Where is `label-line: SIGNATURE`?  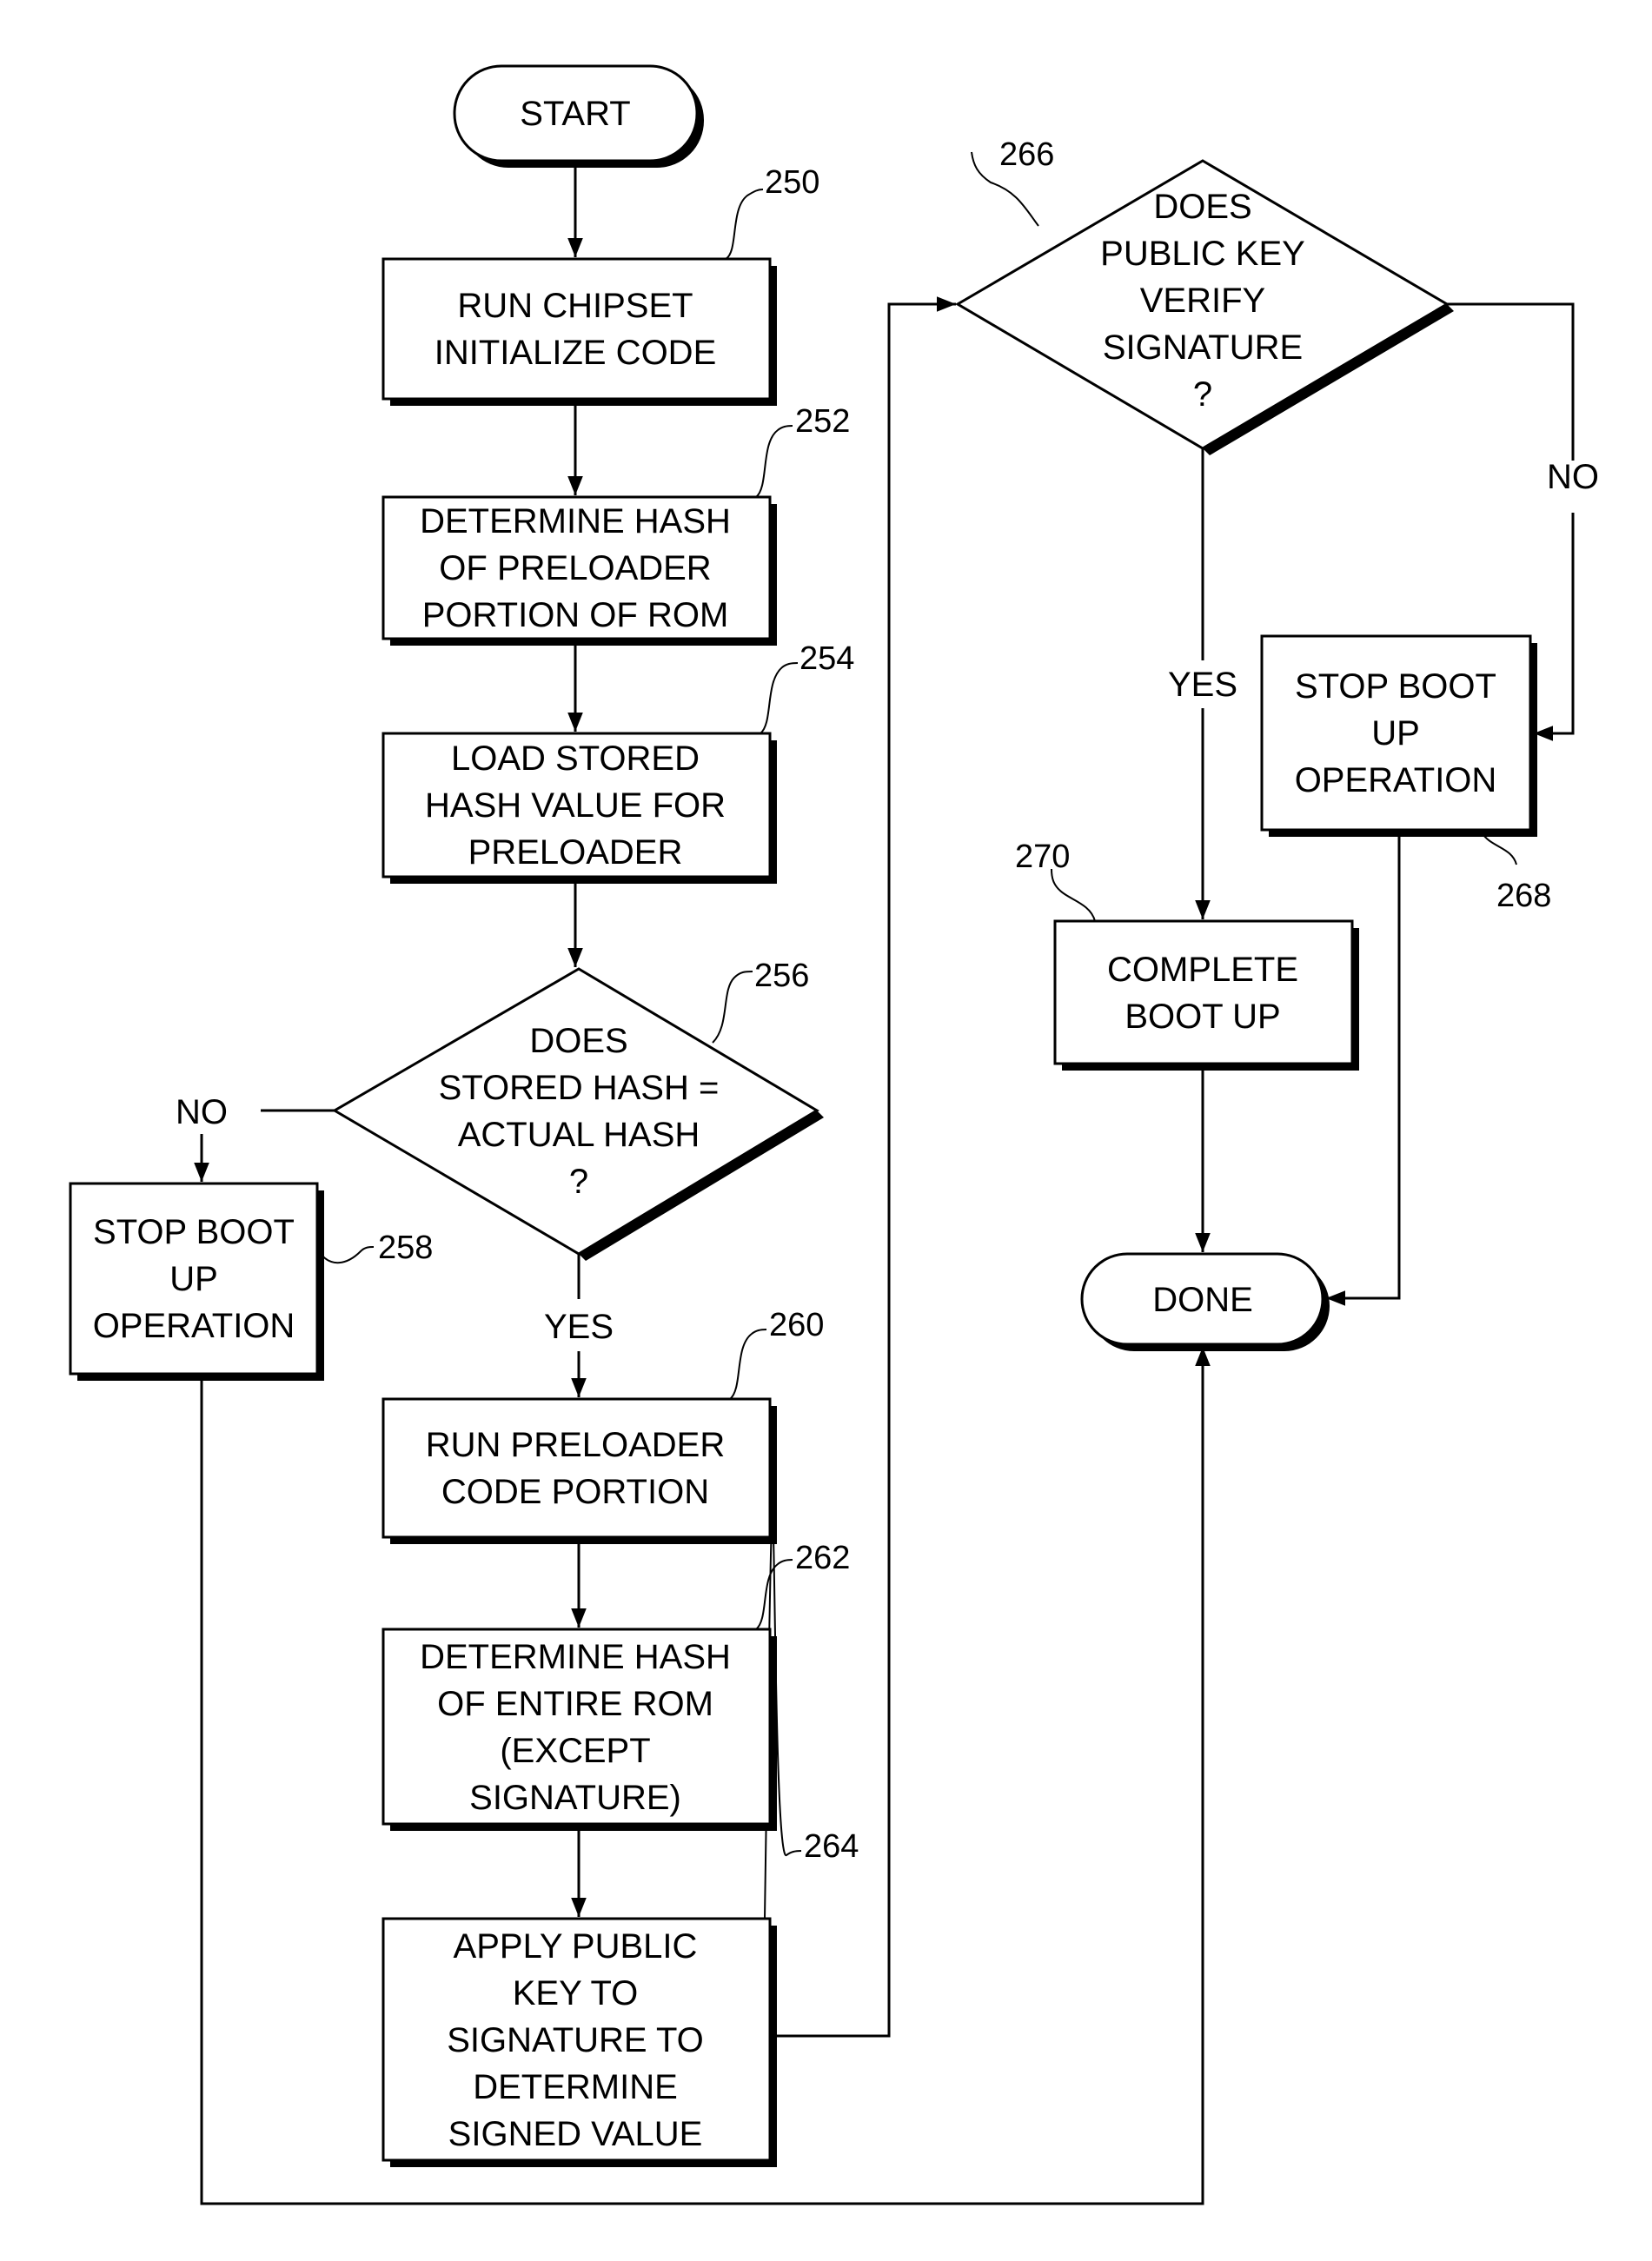
label-line: SIGNATURE is located at coordinates (1203, 347).